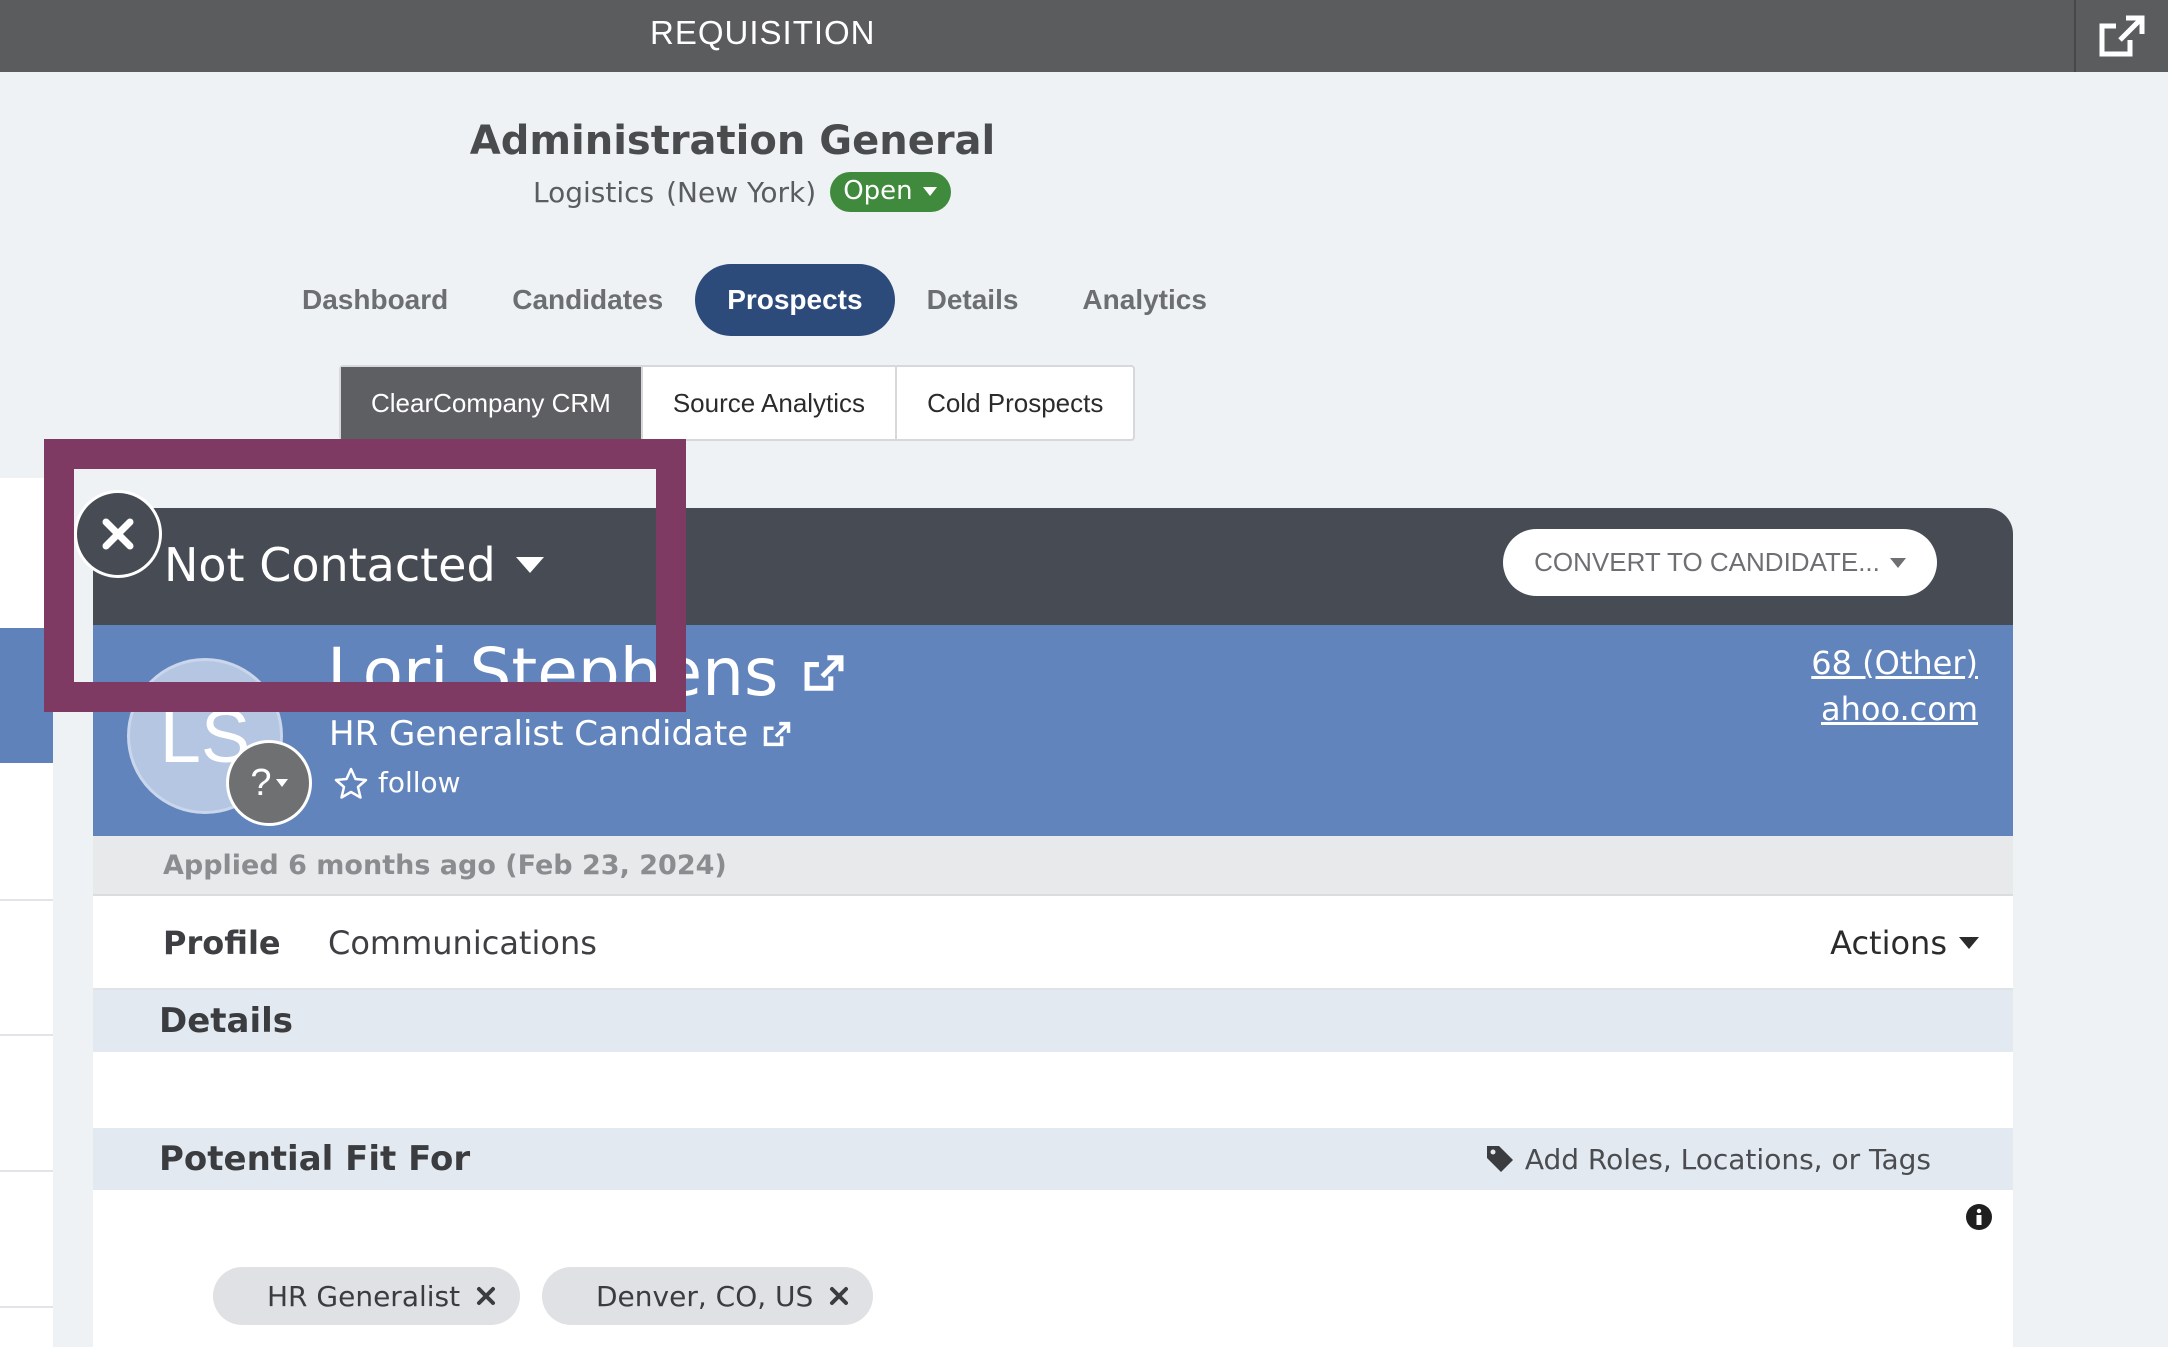 This screenshot has width=2168, height=1347. I want to click on candidate-role-link: HR Generalist Candidate, so click(560, 734).